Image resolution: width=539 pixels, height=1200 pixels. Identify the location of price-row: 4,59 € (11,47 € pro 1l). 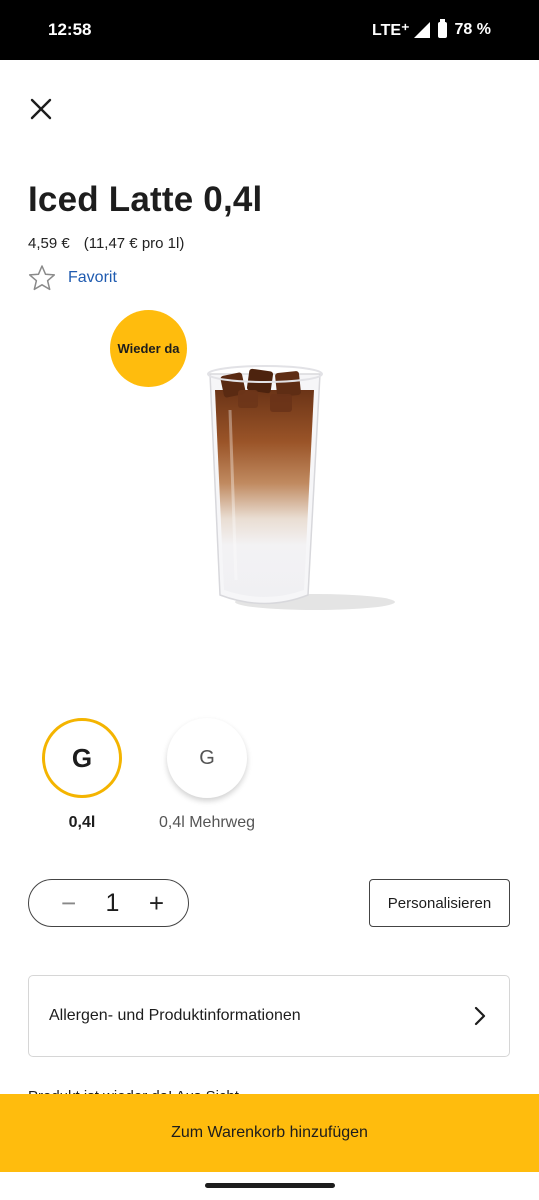
(106, 243).